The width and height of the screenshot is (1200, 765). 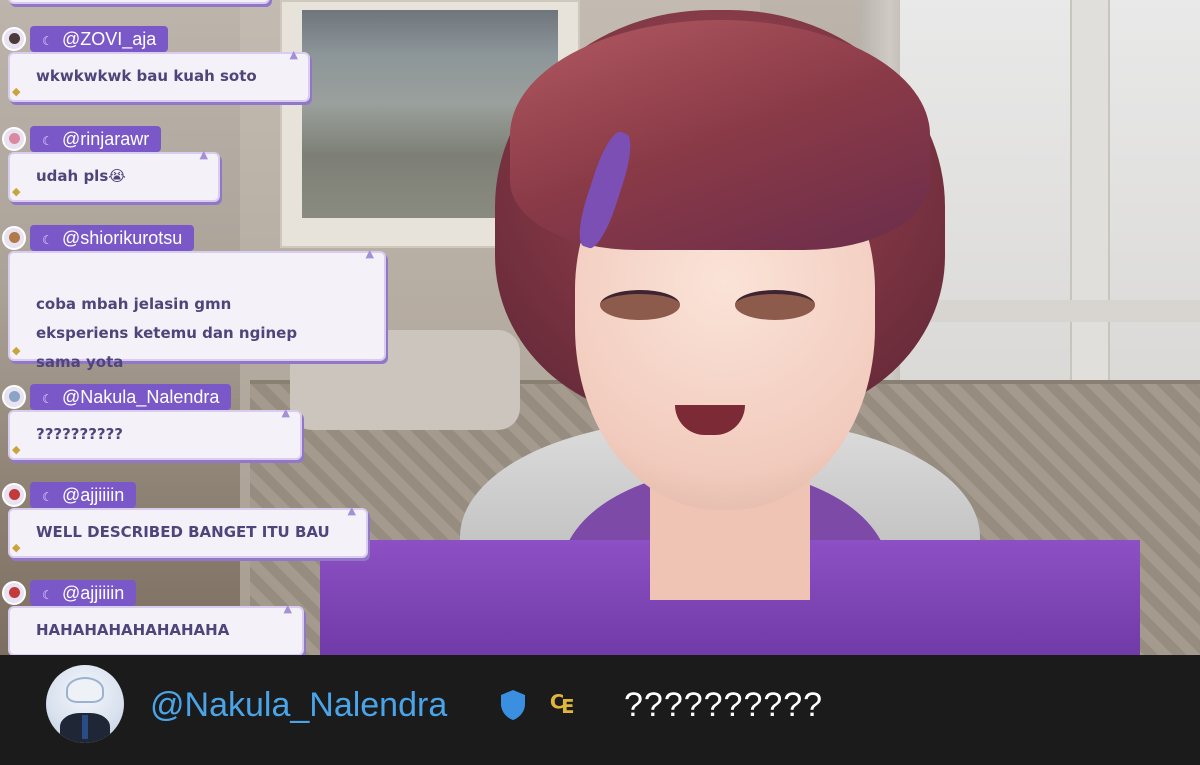 I want to click on chat-username: ☾ @shiorikurotsu, so click(x=112, y=238).